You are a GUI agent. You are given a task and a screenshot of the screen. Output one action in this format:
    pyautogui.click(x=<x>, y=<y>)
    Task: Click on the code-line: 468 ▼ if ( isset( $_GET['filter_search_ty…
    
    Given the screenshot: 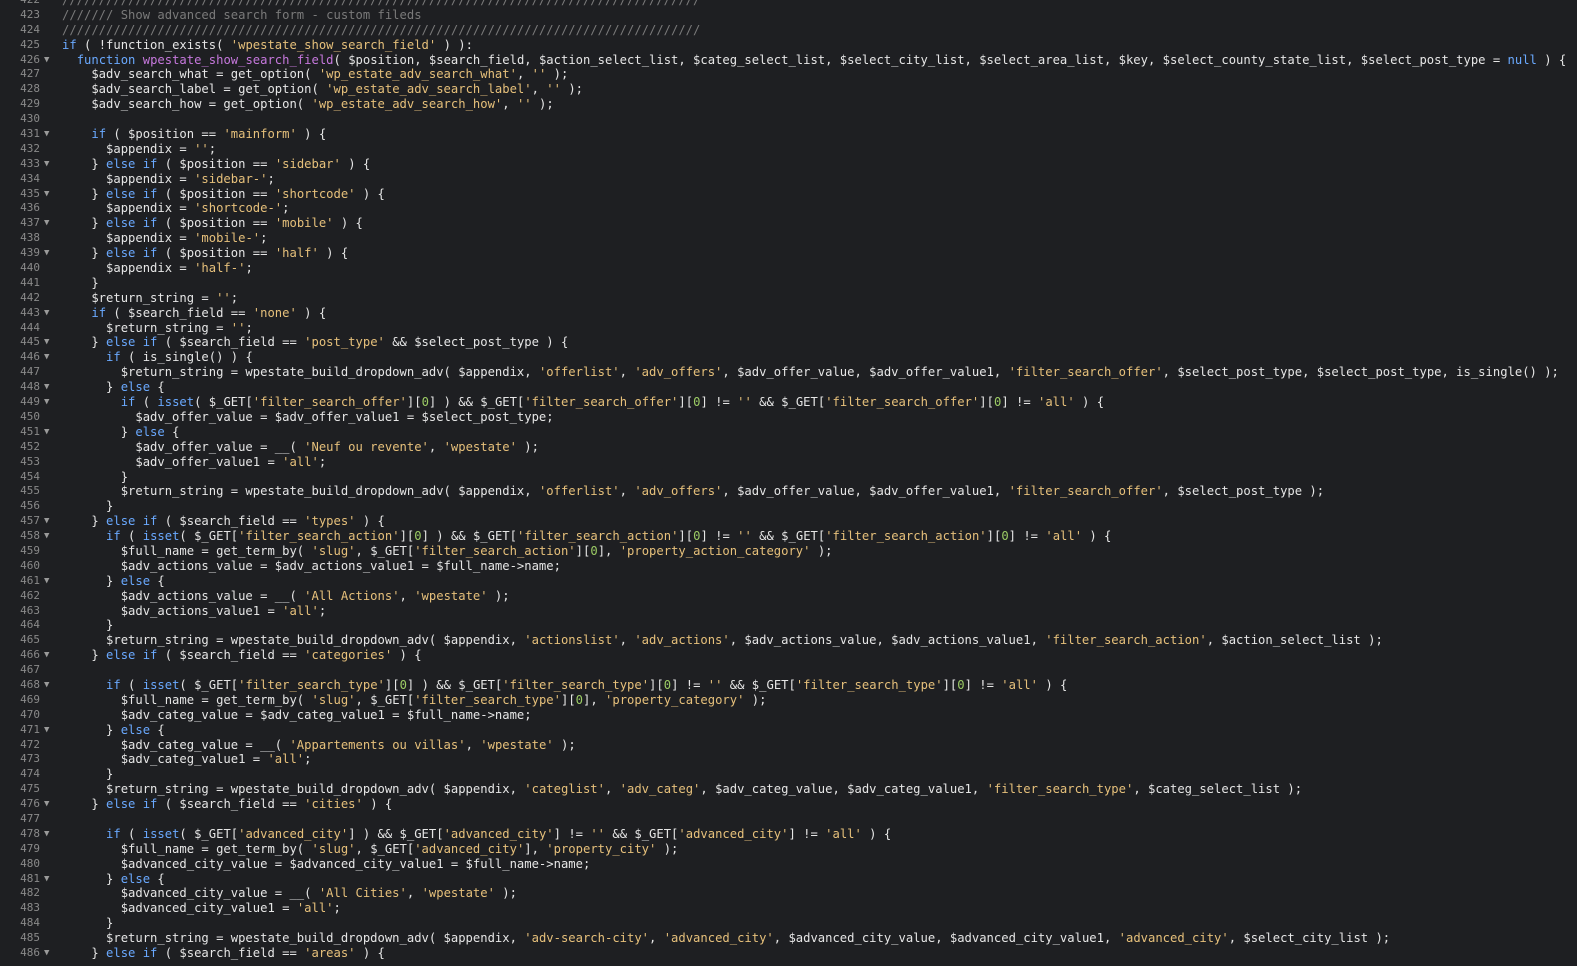 What is the action you would take?
    pyautogui.click(x=788, y=685)
    